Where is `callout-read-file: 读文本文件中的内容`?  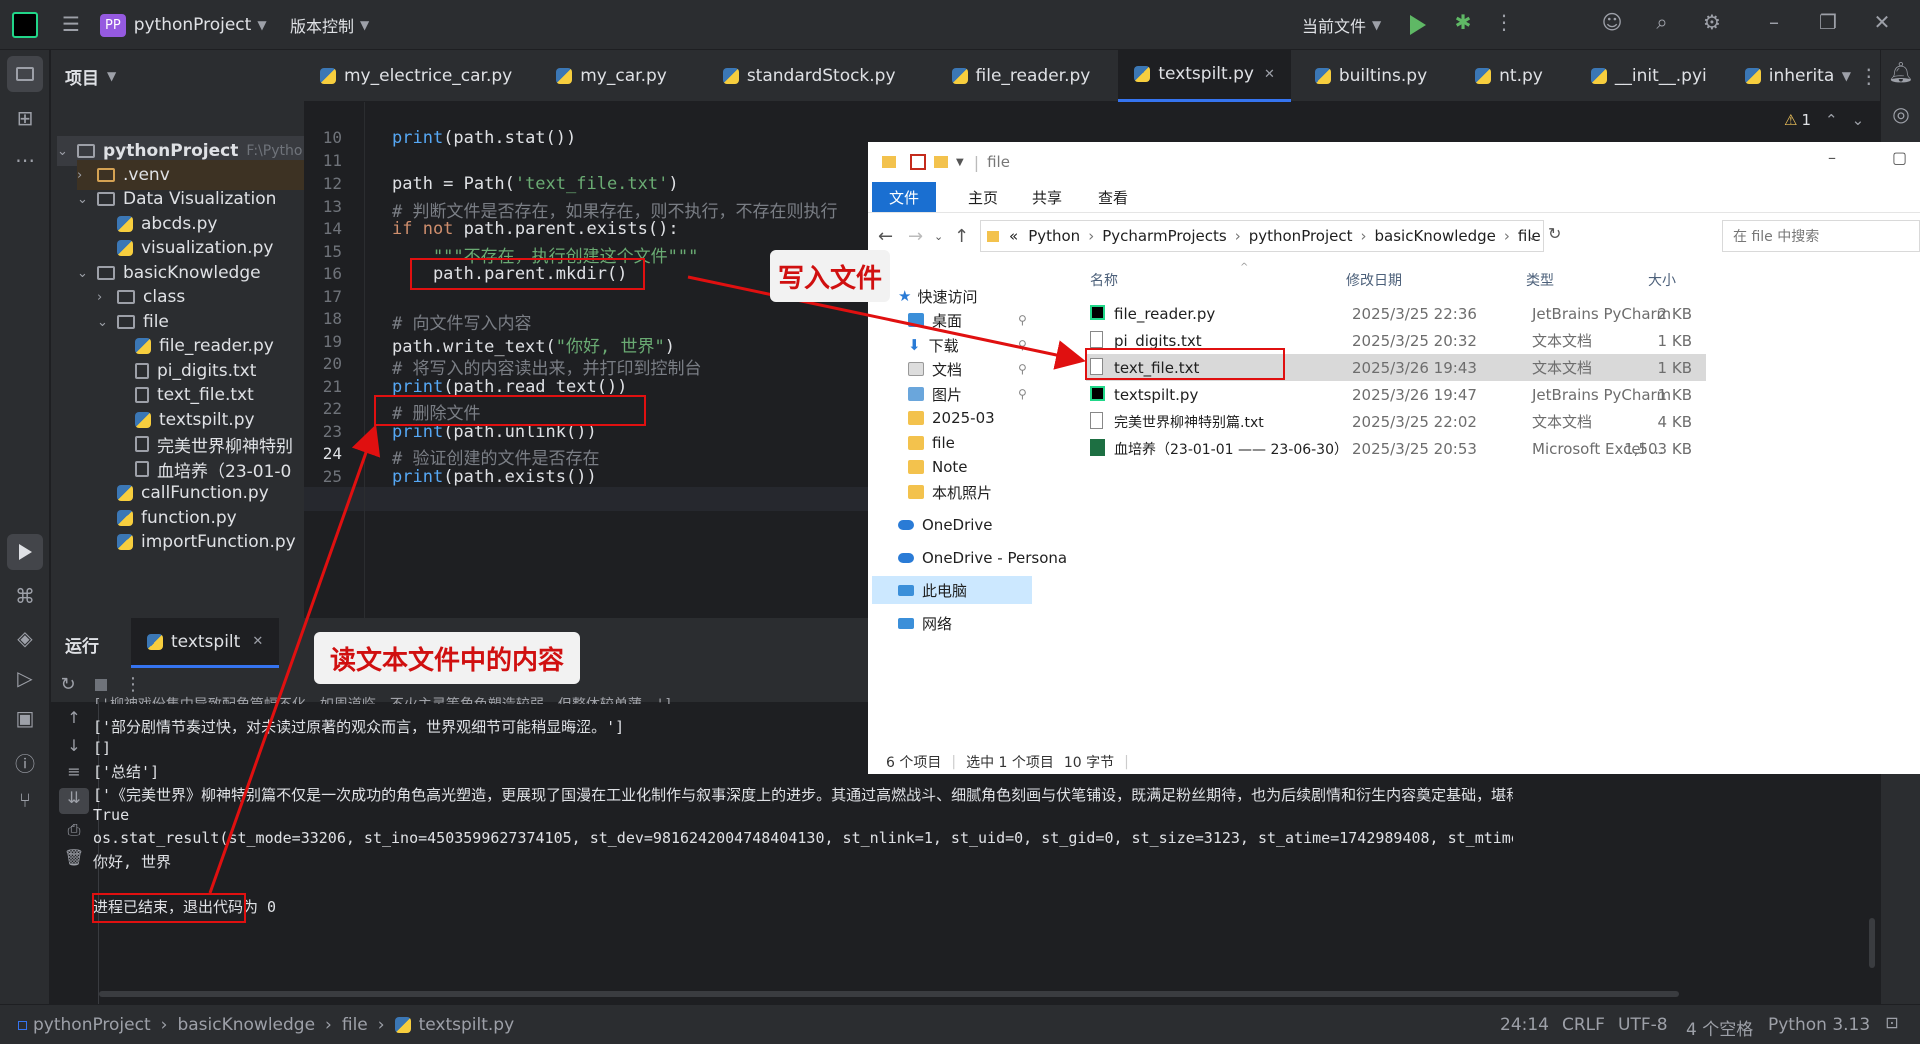 callout-read-file: 读文本文件中的内容 is located at coordinates (447, 658).